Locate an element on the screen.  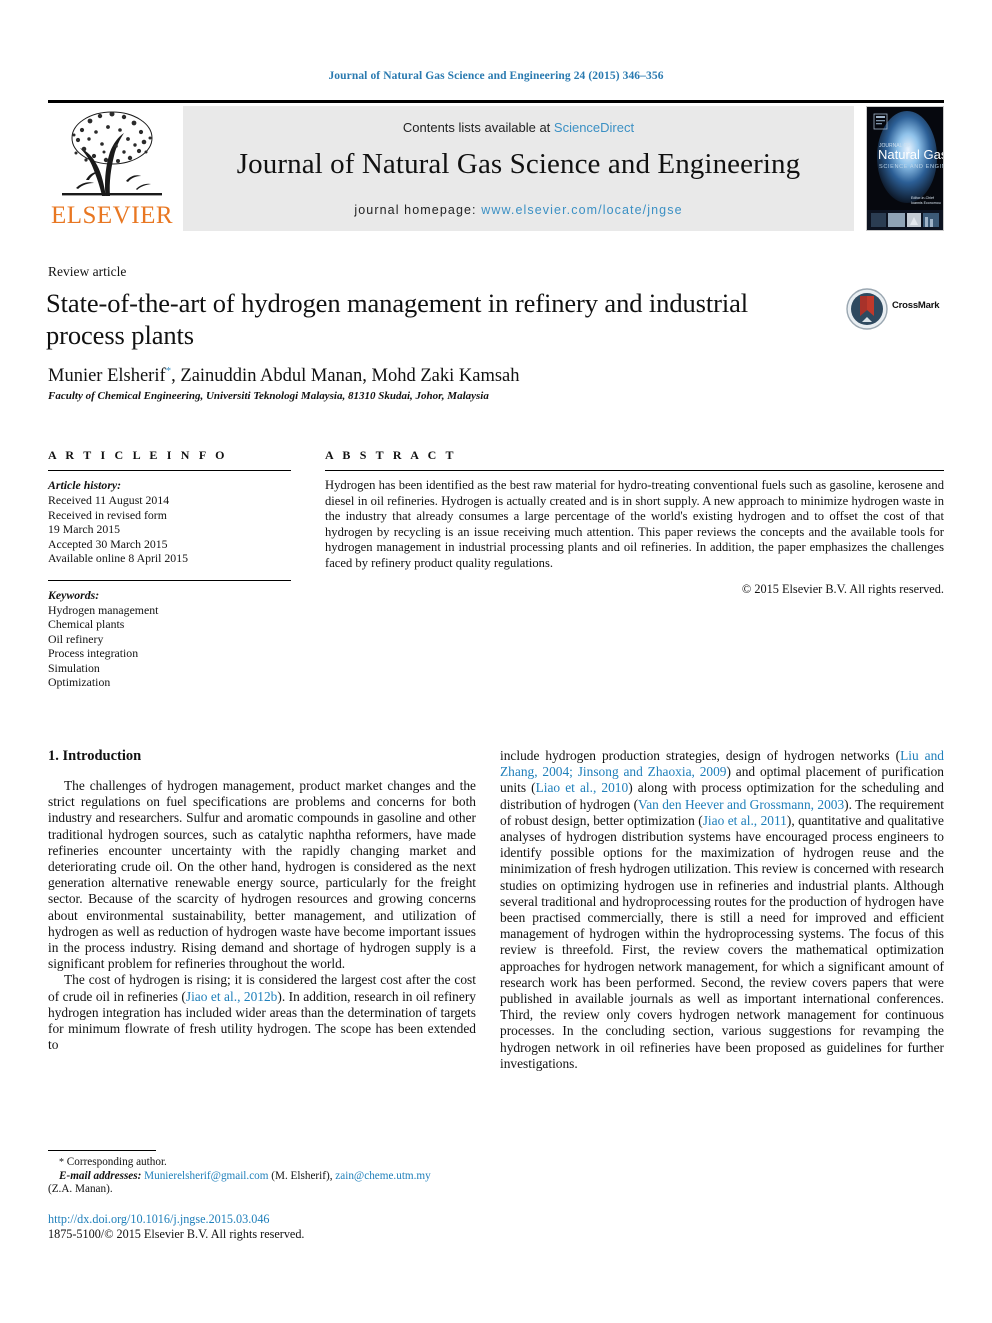
keyword-item: Simulation is located at coordinates (74, 667).